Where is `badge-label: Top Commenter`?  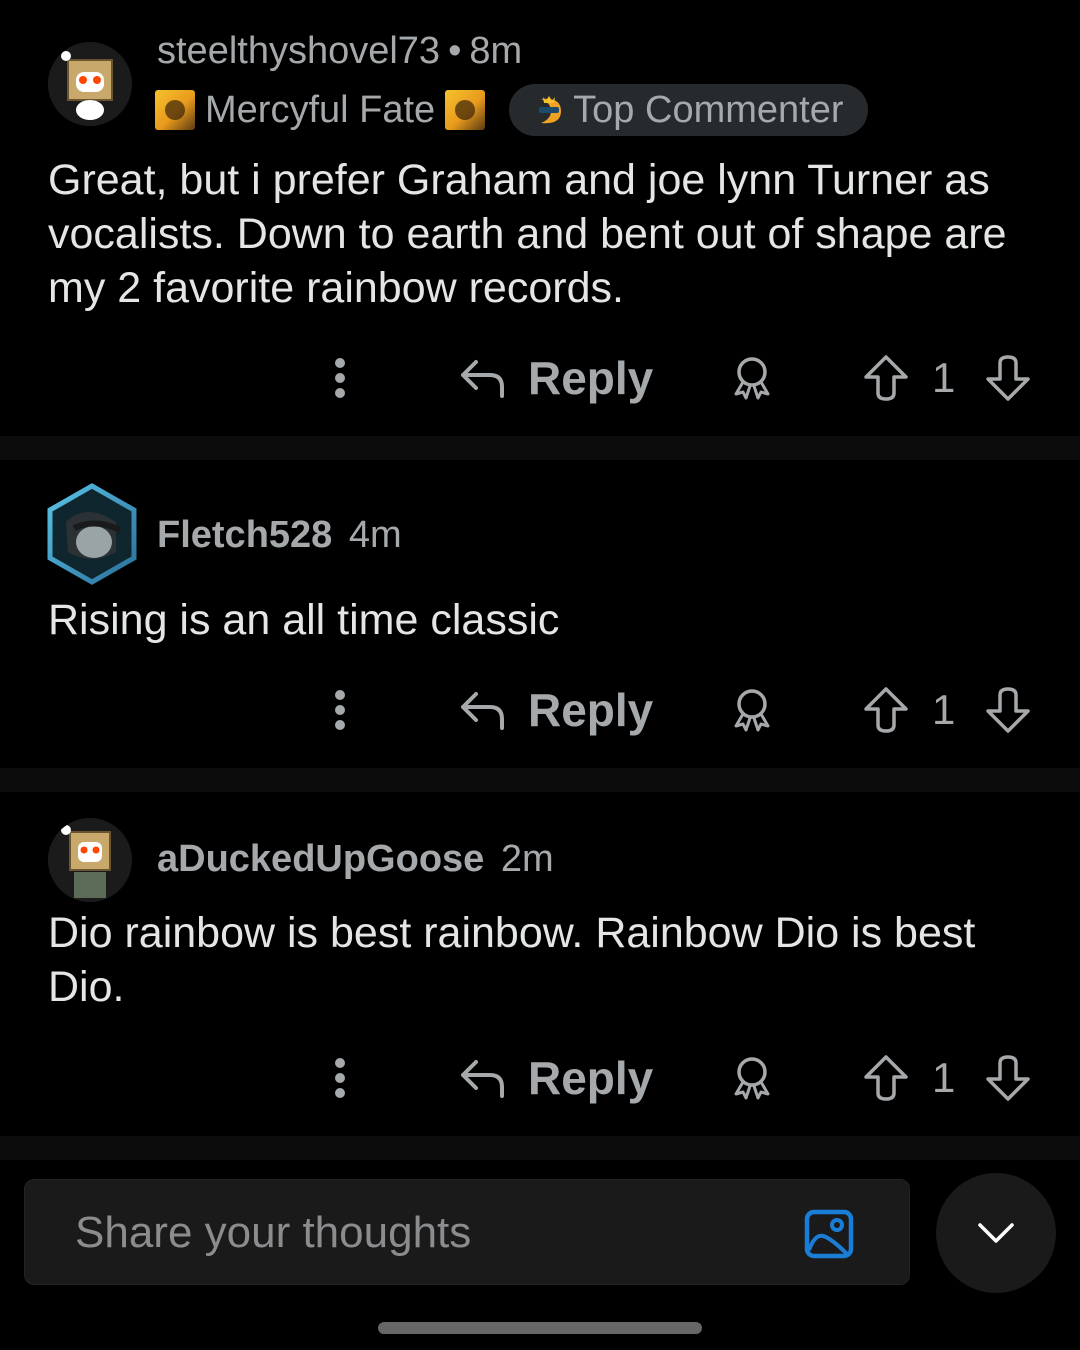 badge-label: Top Commenter is located at coordinates (708, 109).